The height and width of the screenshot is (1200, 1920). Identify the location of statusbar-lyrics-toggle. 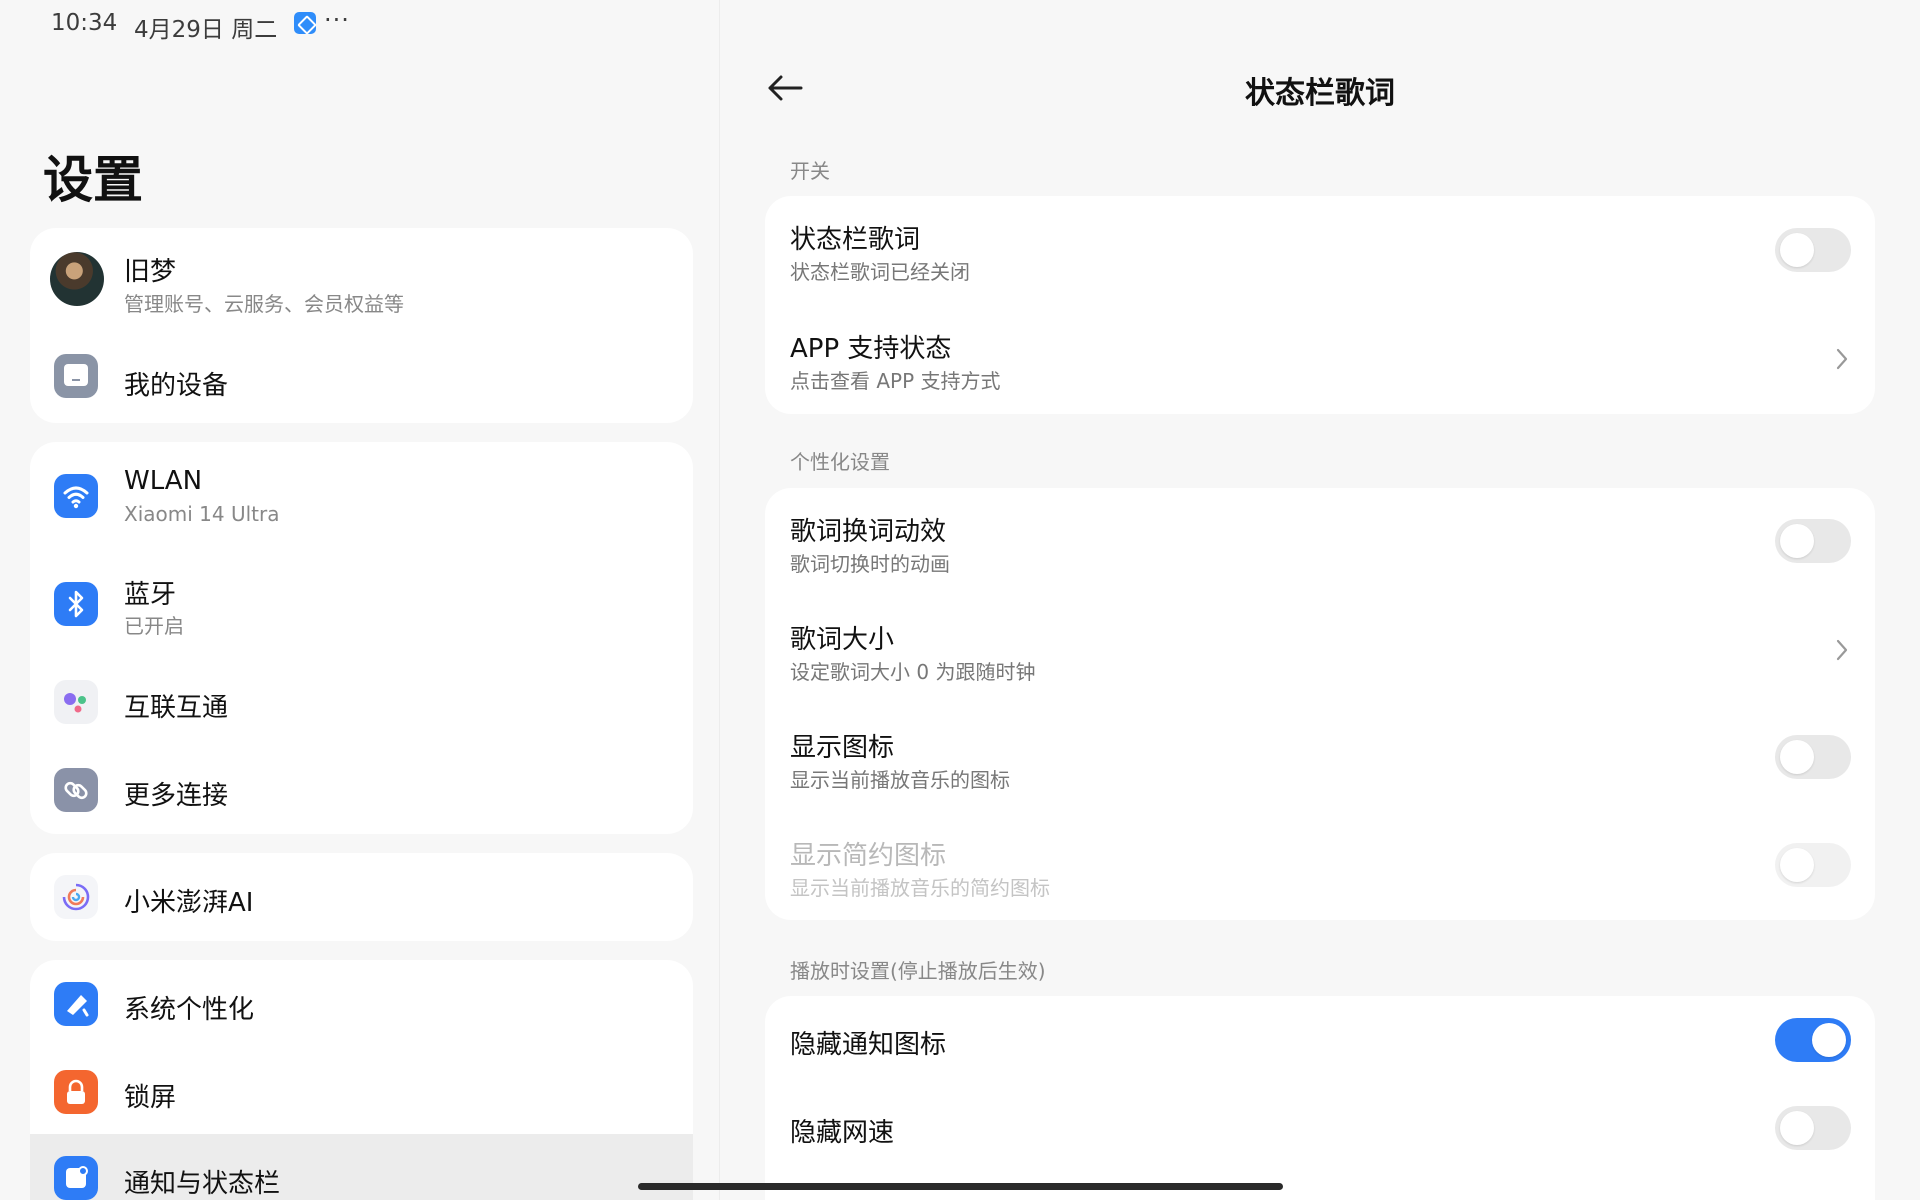
(1813, 250).